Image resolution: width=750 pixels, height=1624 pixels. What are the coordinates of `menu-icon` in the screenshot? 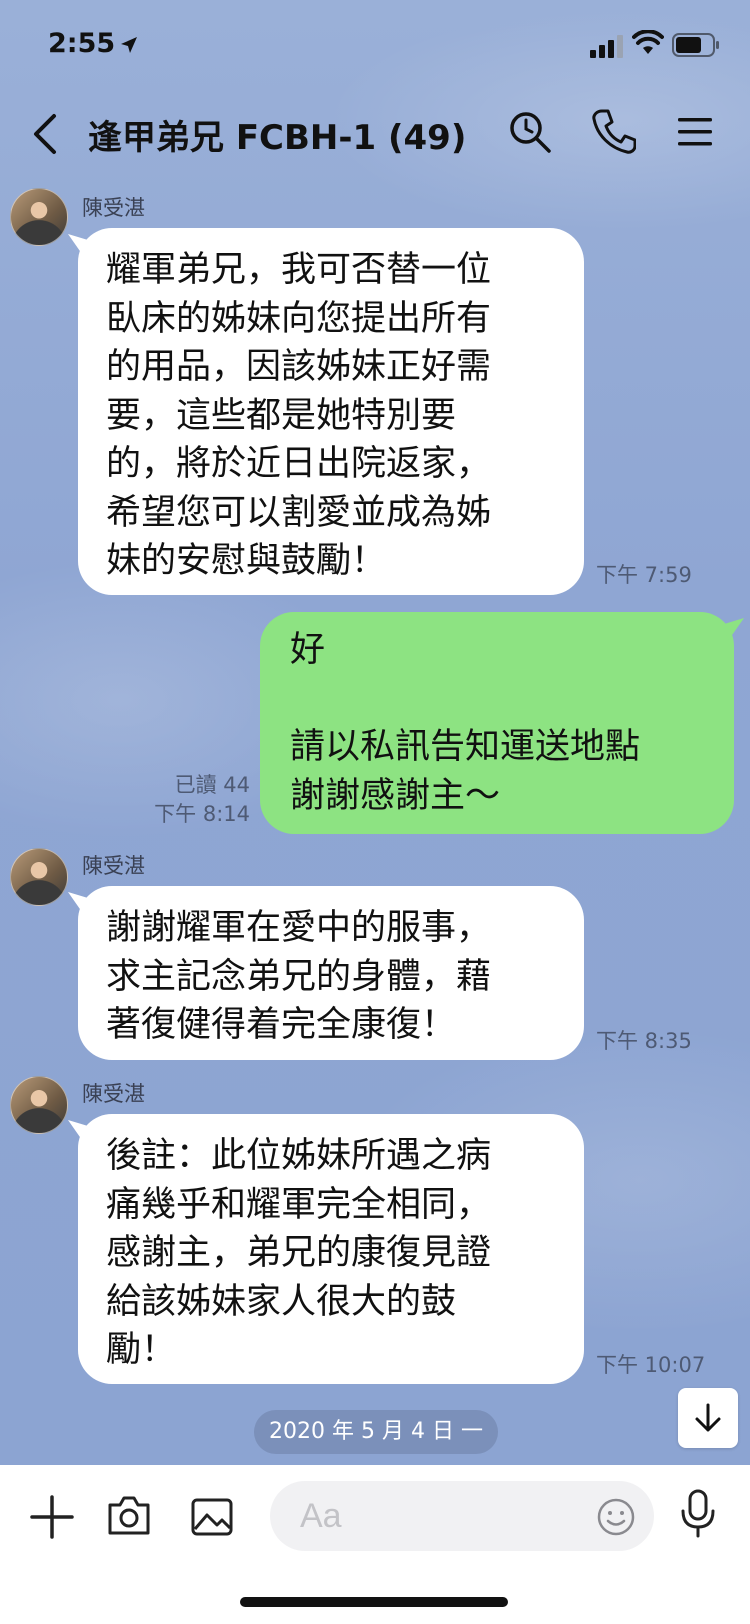 It's located at (695, 132).